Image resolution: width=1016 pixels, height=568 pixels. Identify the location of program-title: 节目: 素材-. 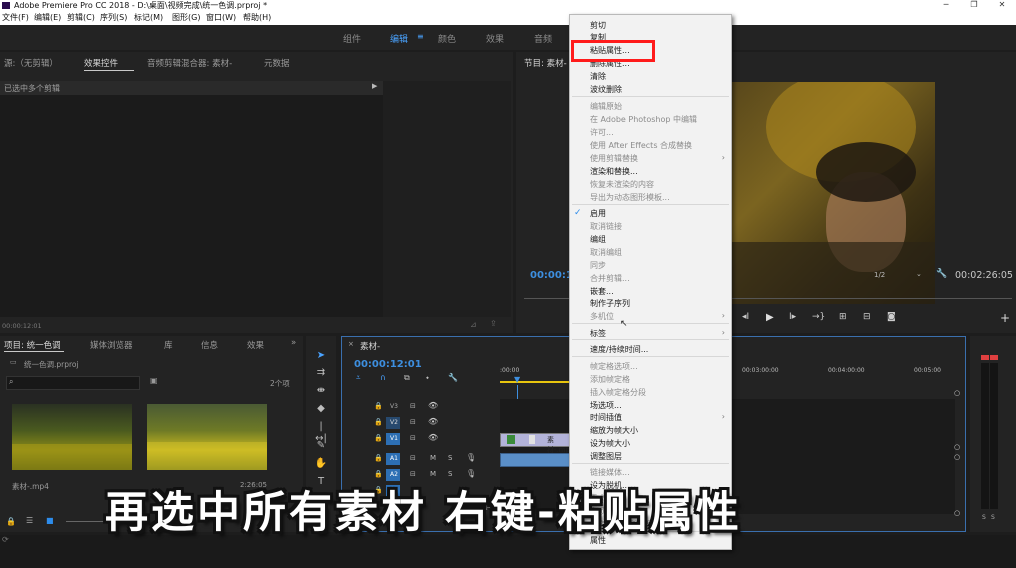
(545, 63).